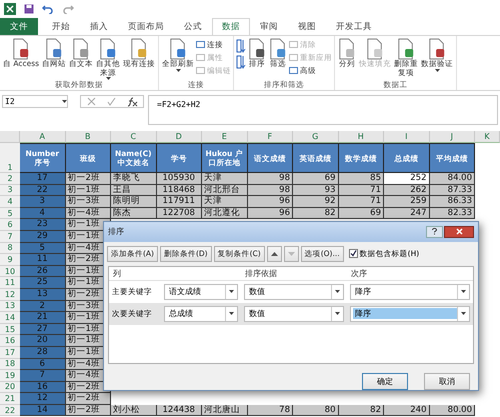  I want to click on excel-logo-icon, so click(10, 9).